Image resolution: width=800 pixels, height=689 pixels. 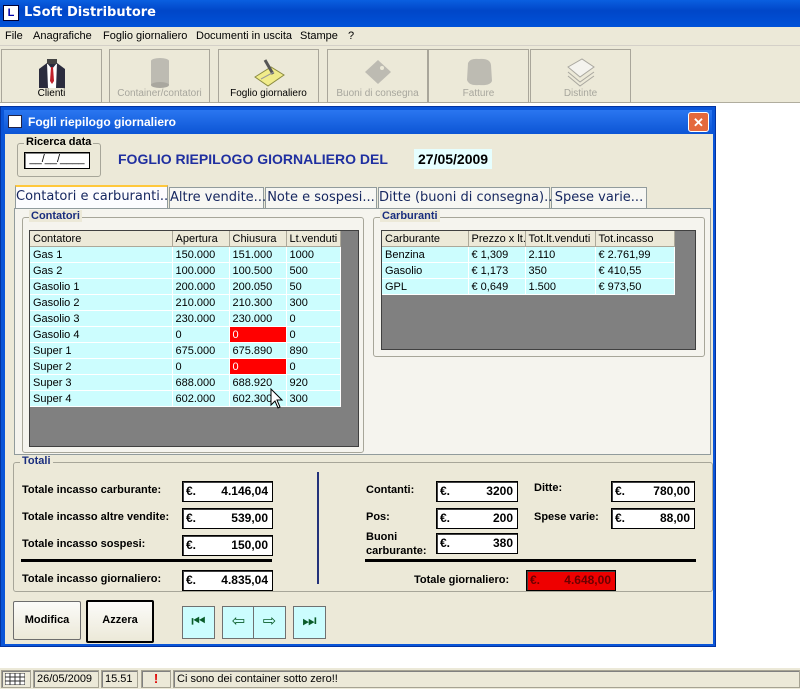 I want to click on contatori-header-0: Contatore, so click(x=101, y=239).